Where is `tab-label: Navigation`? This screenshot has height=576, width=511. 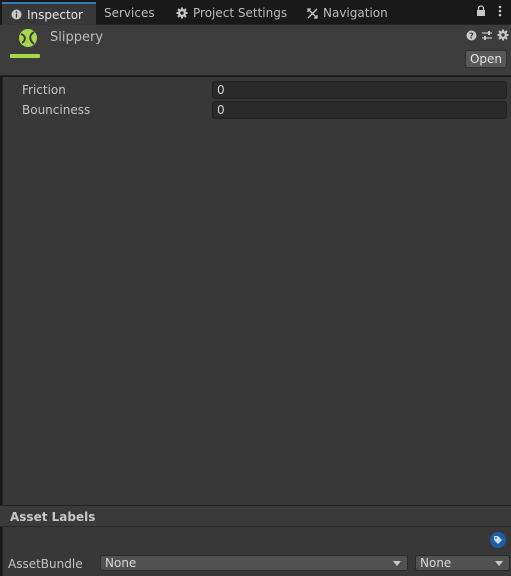 tab-label: Navigation is located at coordinates (355, 13).